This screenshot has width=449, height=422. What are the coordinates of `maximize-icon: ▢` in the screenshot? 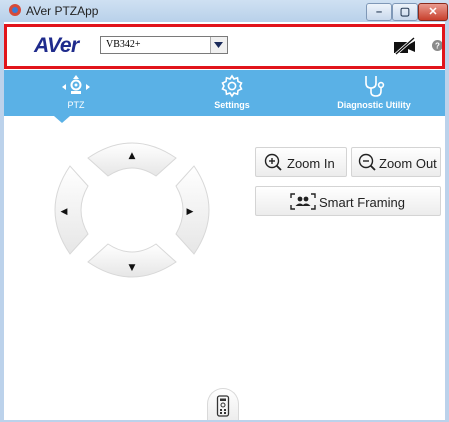 It's located at (405, 12).